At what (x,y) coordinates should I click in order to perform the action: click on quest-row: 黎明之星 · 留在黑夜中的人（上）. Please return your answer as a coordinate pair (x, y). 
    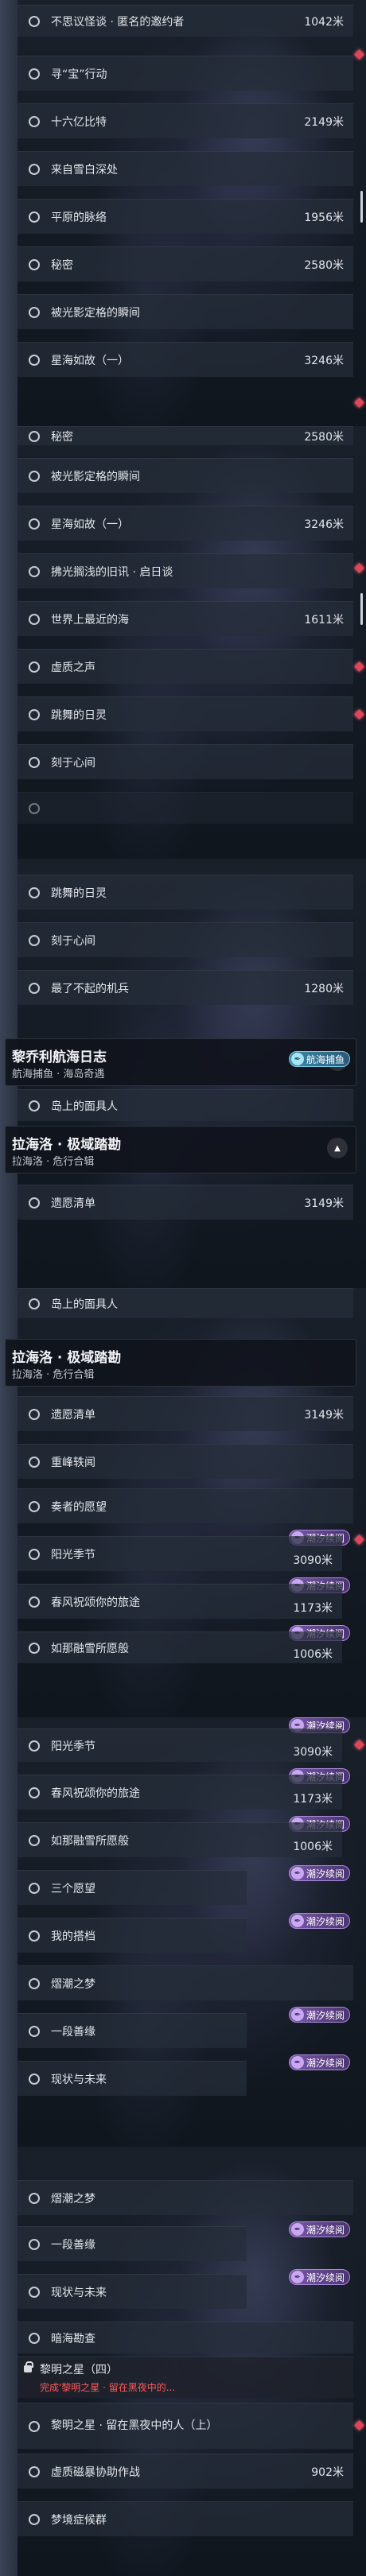
    Looking at the image, I should click on (185, 2426).